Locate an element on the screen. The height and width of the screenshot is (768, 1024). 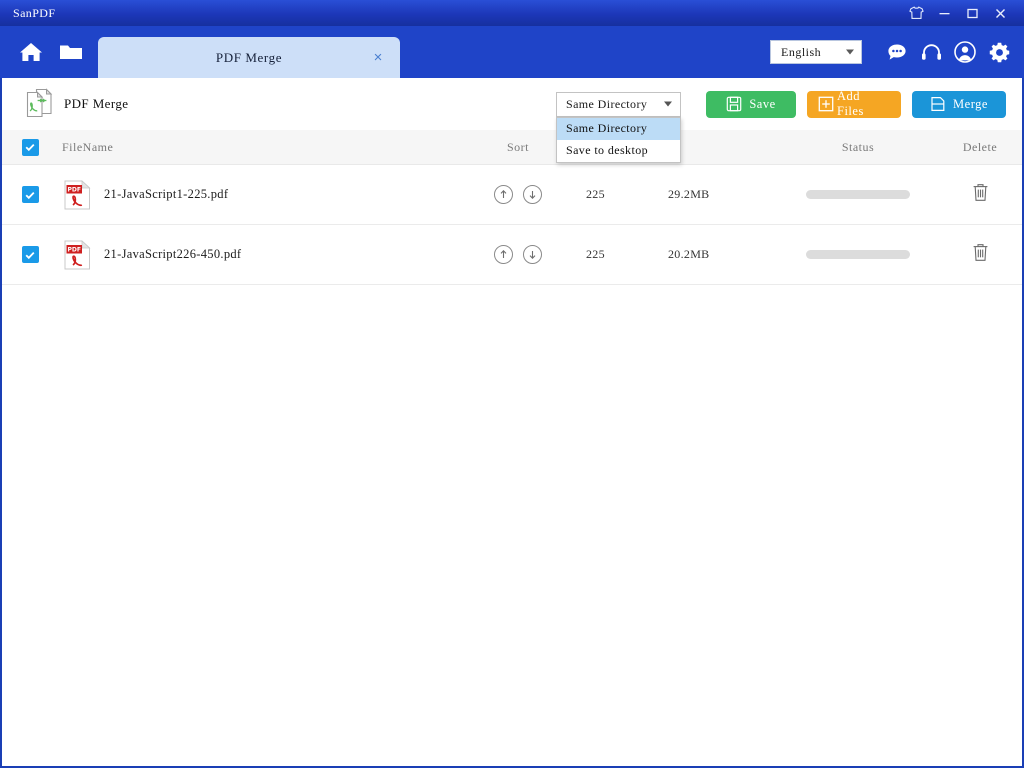
header-status: Status is located at coordinates (858, 146).